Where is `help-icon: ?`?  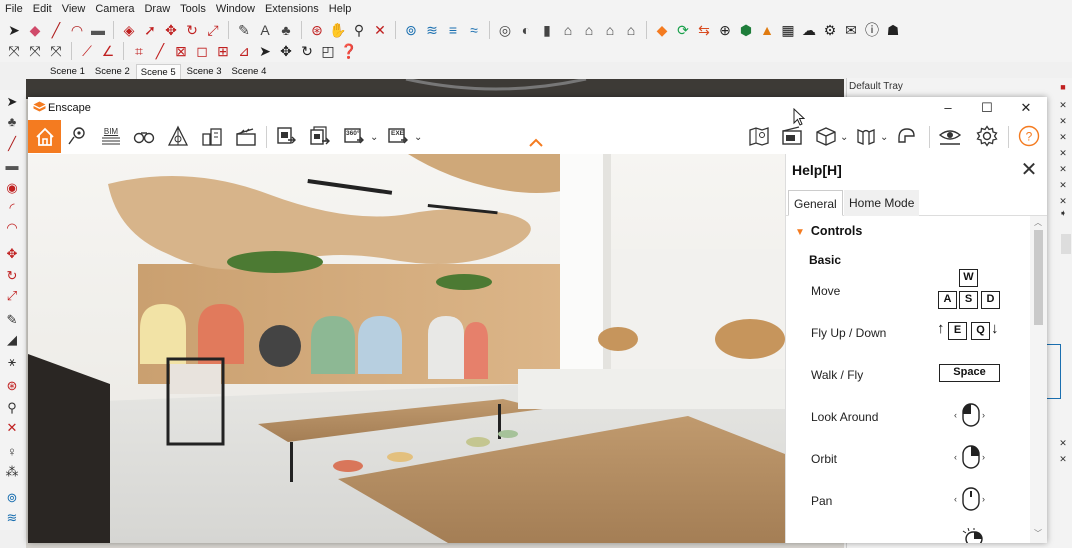 help-icon: ? is located at coordinates (1029, 136).